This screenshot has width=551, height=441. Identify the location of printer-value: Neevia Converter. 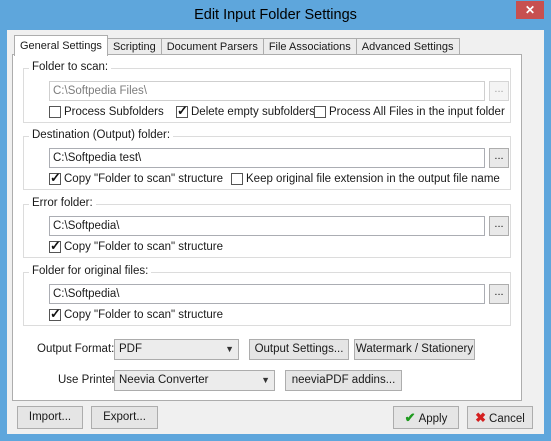
(164, 380).